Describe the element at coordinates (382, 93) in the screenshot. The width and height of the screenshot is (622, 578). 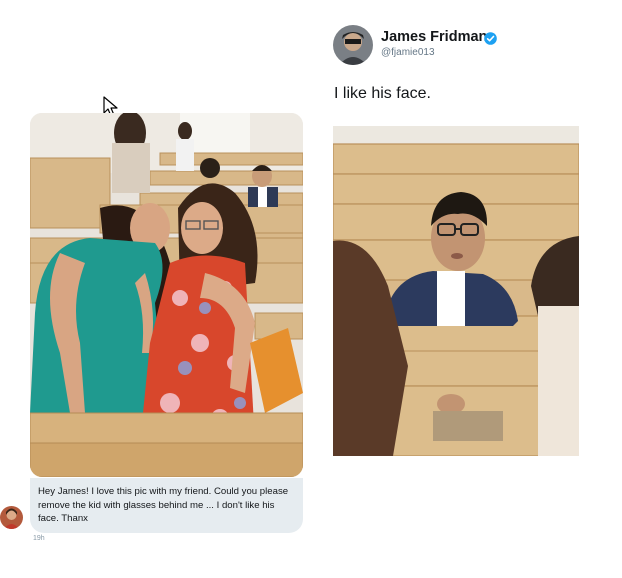
I see `reply-text: I like his face.` at that location.